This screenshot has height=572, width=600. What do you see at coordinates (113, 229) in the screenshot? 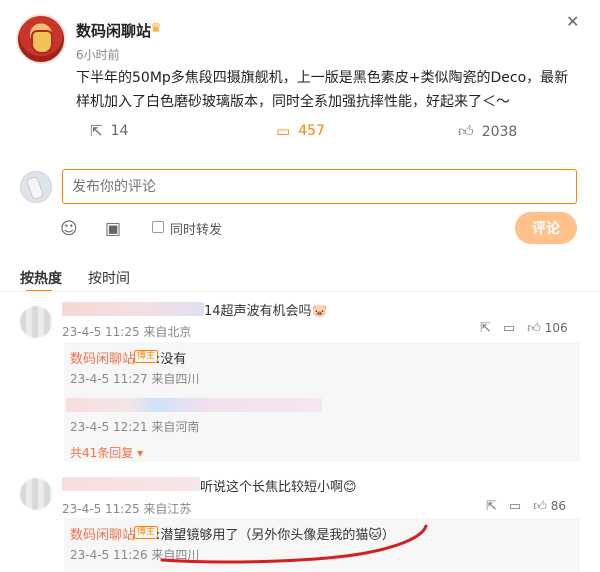
I see `image-icon: ▣` at bounding box center [113, 229].